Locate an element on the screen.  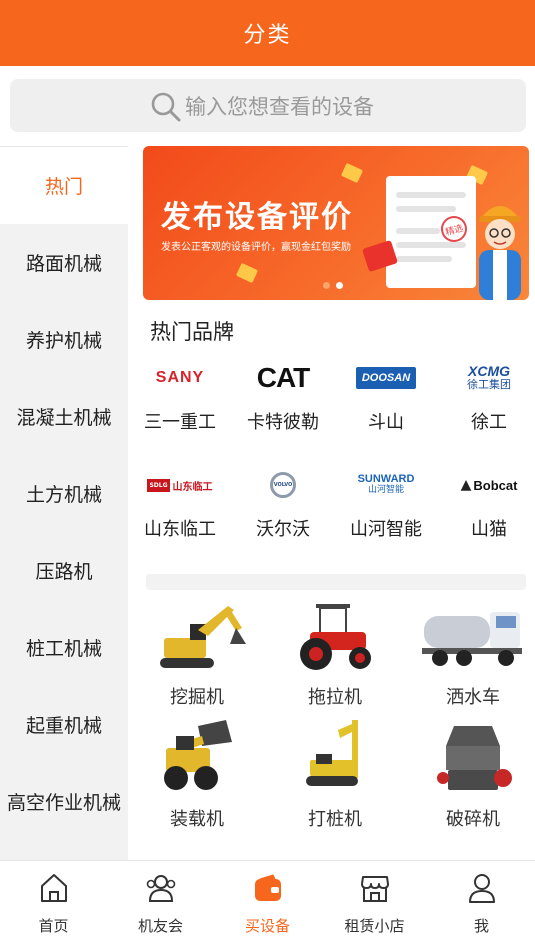
category-item-excavator: 挖掘机 is located at coordinates (197, 658).